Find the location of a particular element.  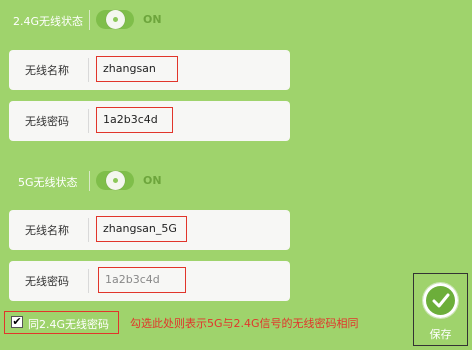

wifi-24g-status-label: 2.4G无线状态 is located at coordinates (48, 21).